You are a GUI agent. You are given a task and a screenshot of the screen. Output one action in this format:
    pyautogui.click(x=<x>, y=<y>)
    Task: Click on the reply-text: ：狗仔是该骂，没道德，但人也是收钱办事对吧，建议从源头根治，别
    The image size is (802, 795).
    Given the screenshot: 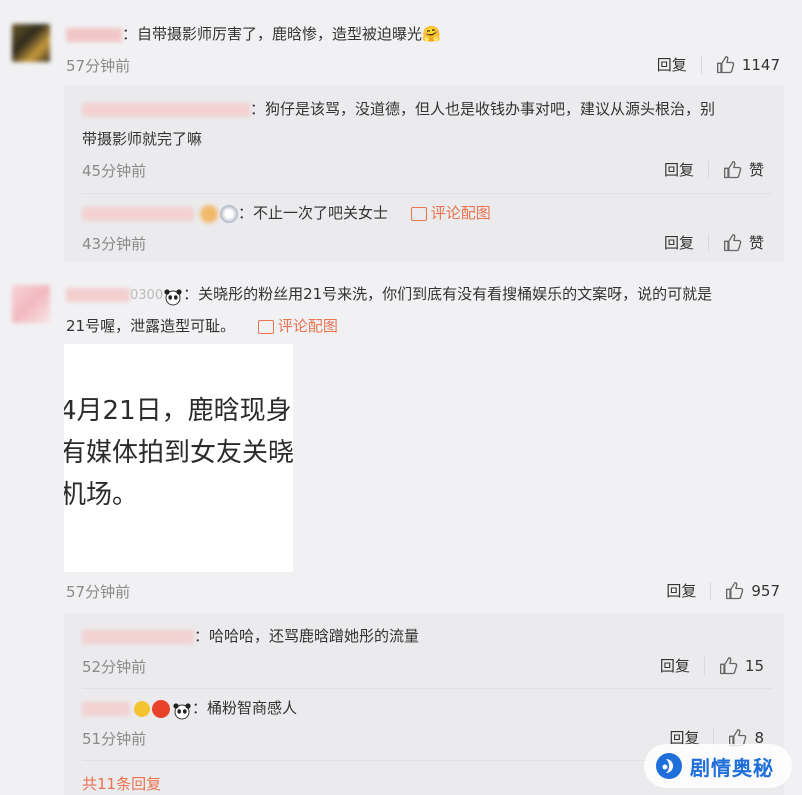 What is the action you would take?
    pyautogui.click(x=483, y=109)
    